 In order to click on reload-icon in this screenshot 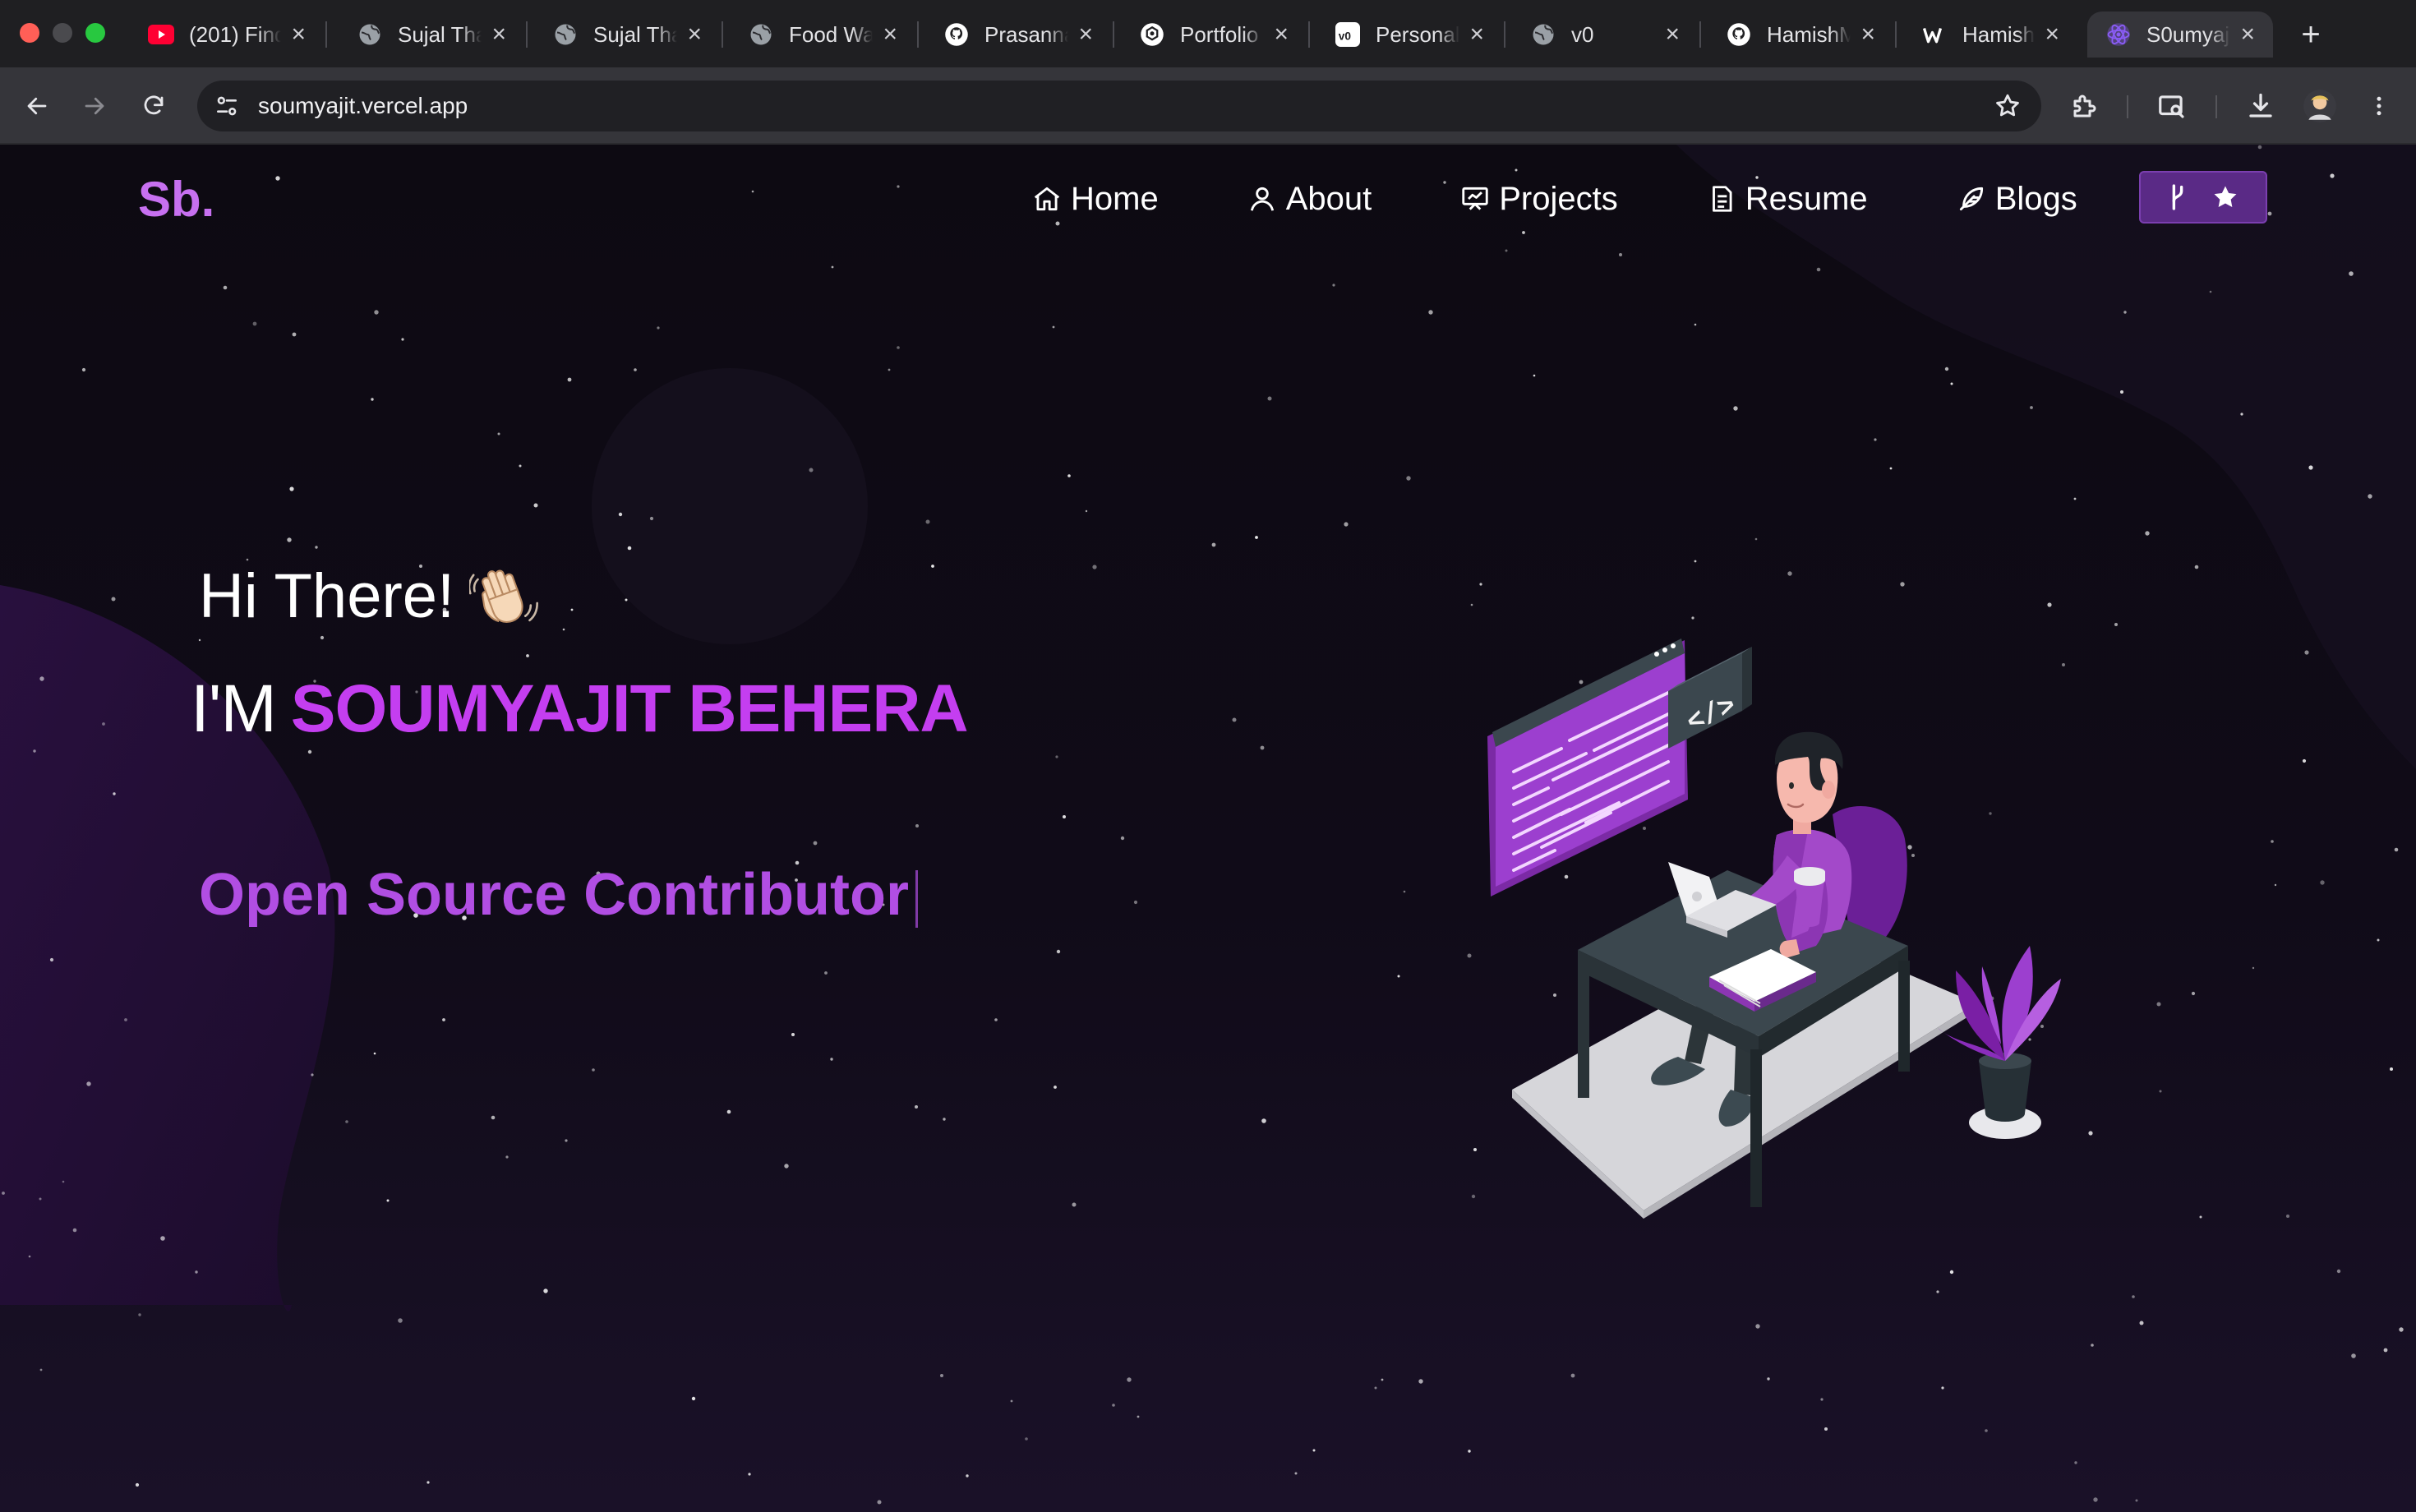, I will do `click(154, 105)`.